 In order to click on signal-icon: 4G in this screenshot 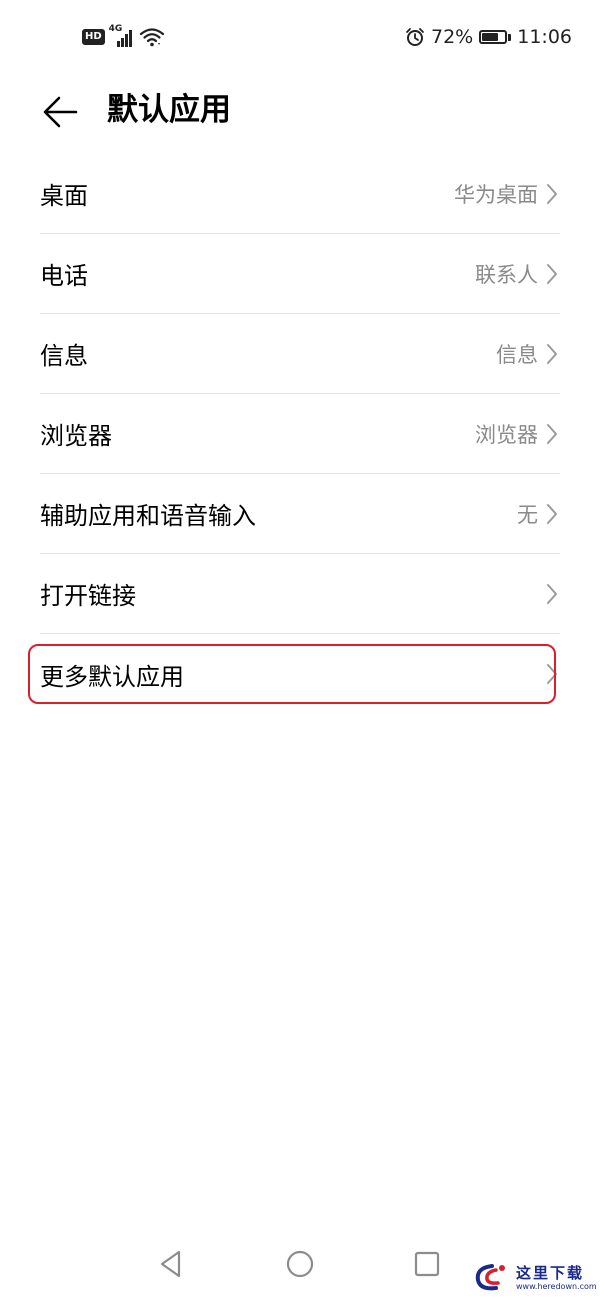, I will do `click(122, 36)`.